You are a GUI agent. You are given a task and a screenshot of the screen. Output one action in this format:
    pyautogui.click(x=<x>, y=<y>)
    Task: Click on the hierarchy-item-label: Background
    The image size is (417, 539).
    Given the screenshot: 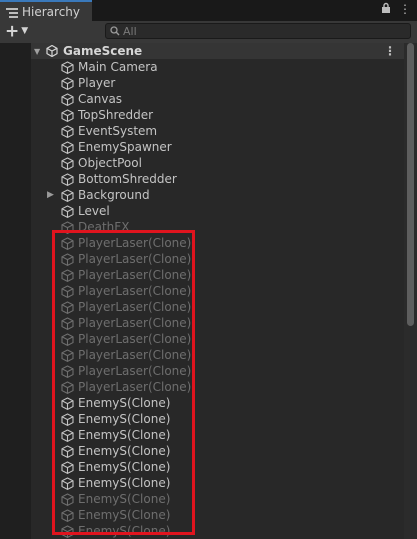 What is the action you would take?
    pyautogui.click(x=114, y=195)
    